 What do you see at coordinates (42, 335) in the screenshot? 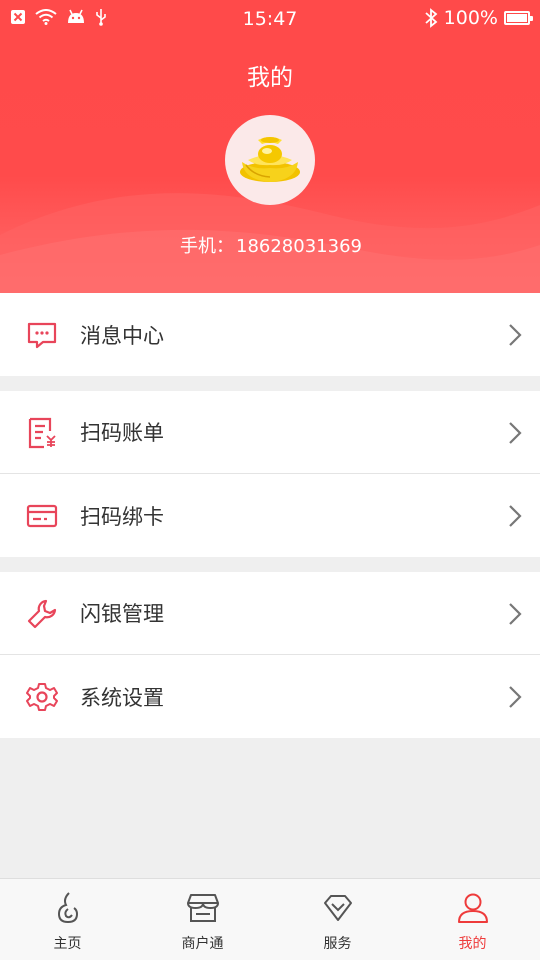
I see `message-icon` at bounding box center [42, 335].